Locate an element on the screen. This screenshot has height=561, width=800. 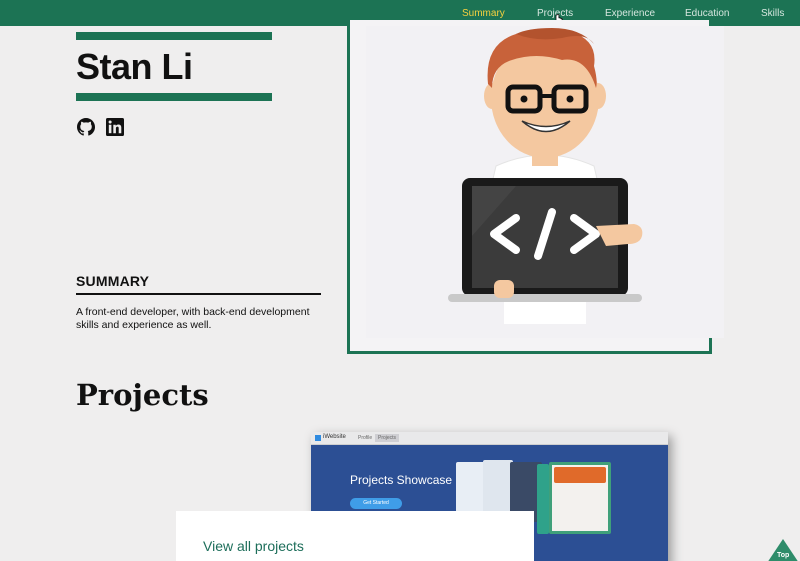
screenshot-topbar: iWebsite Profile Projects is located at coordinates (489, 438).